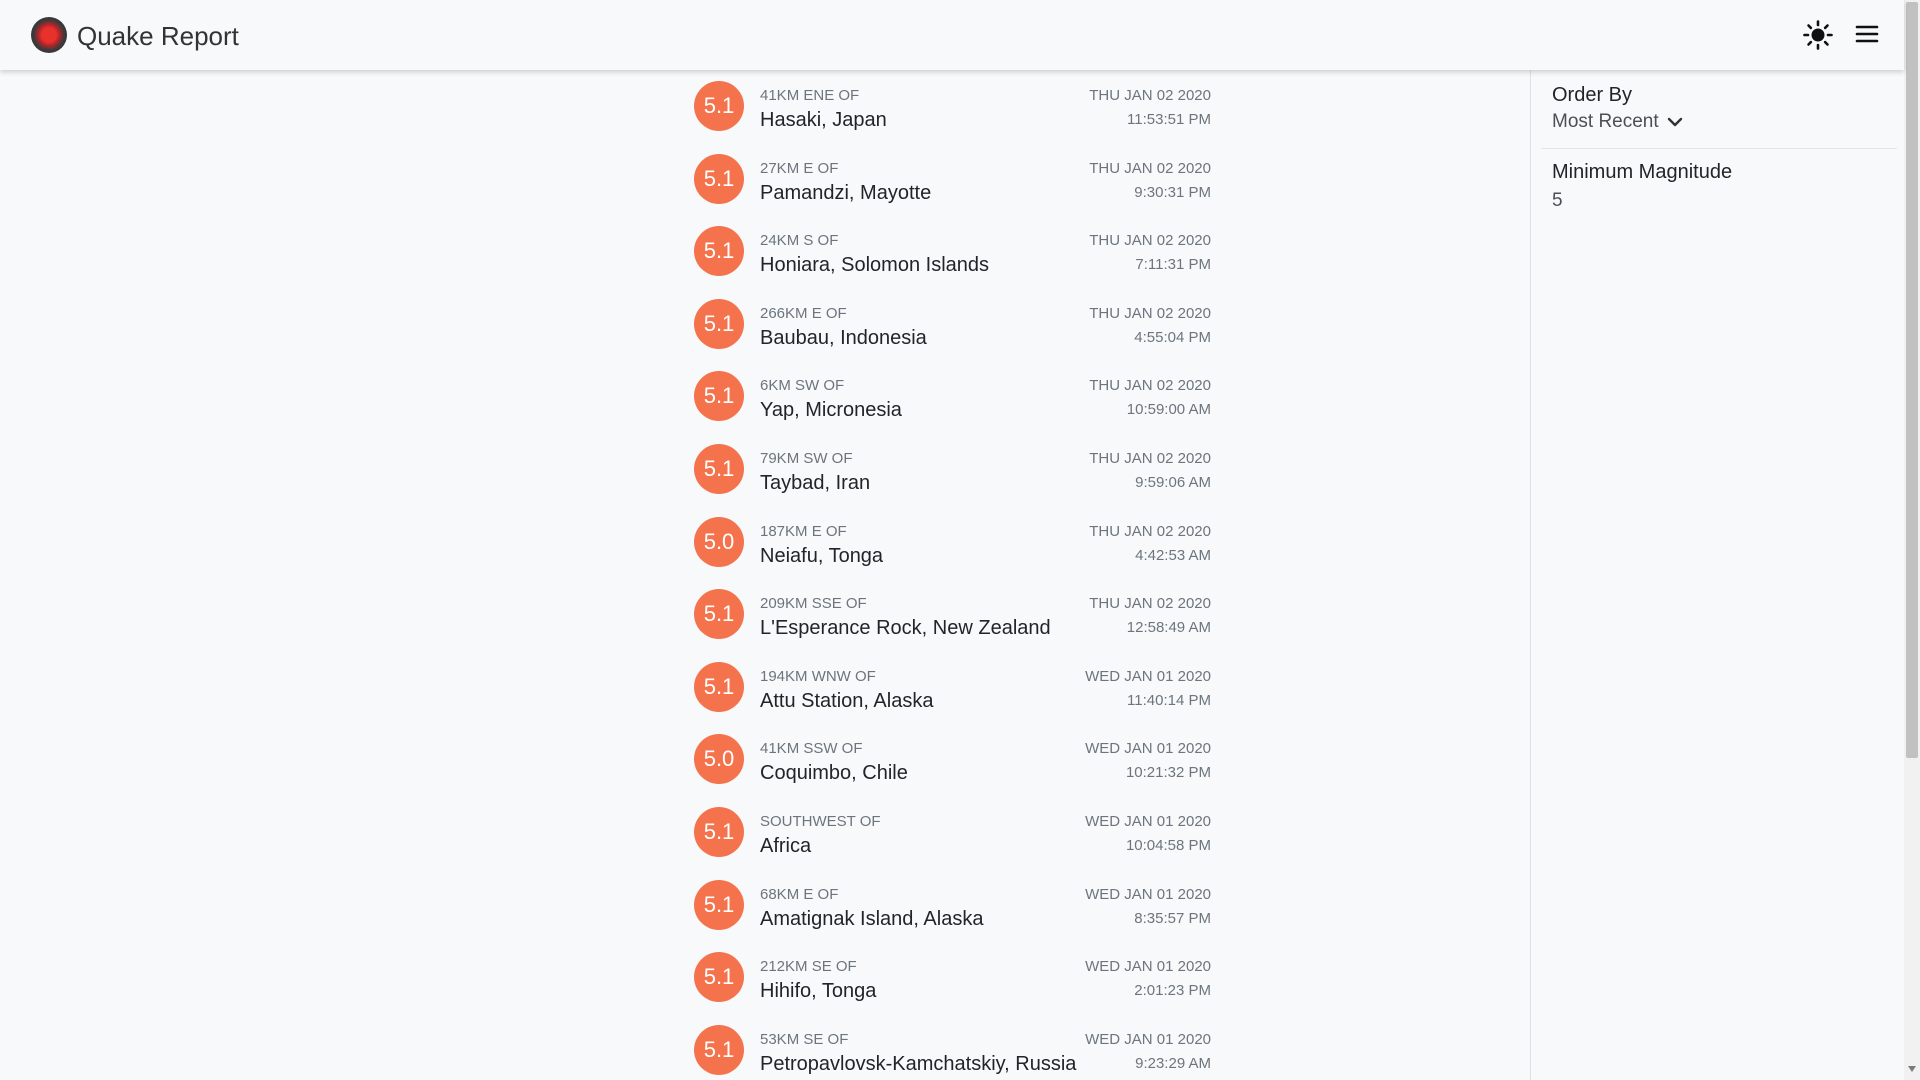  Describe the element at coordinates (810, 95) in the screenshot. I see `location-offset: 41km ENE of` at that location.